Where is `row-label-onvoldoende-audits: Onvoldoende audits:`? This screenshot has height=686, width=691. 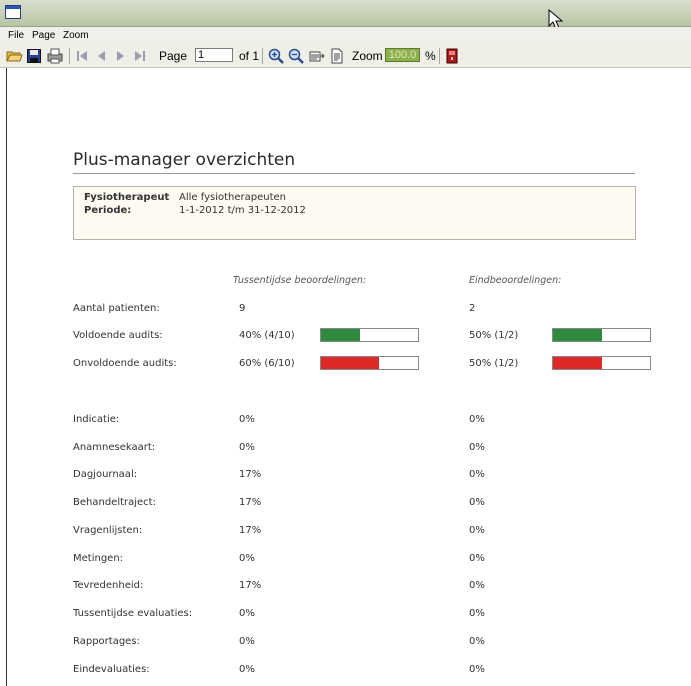
row-label-onvoldoende-audits: Onvoldoende audits: is located at coordinates (125, 363).